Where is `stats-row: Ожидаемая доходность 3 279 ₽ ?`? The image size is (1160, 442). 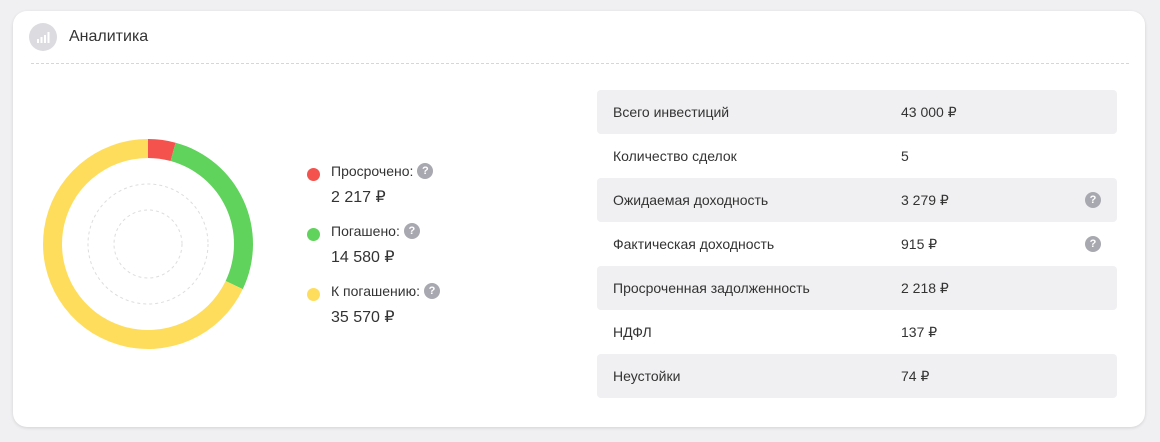
stats-row: Ожидаемая доходность 3 279 ₽ ? is located at coordinates (857, 200).